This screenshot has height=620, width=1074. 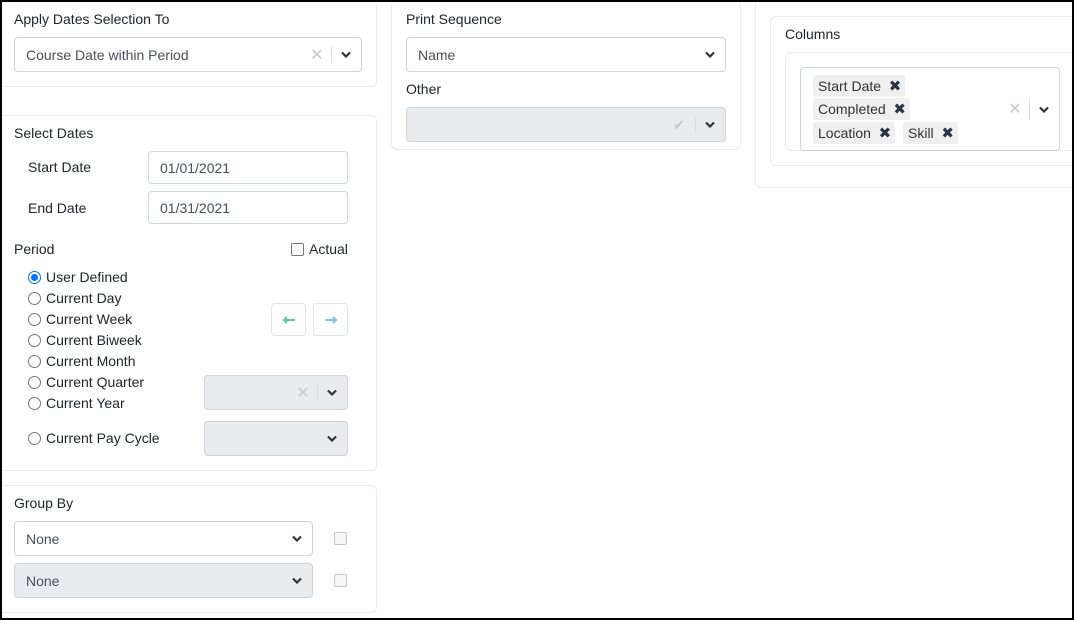 I want to click on period-option-label: Current Week, so click(x=89, y=319).